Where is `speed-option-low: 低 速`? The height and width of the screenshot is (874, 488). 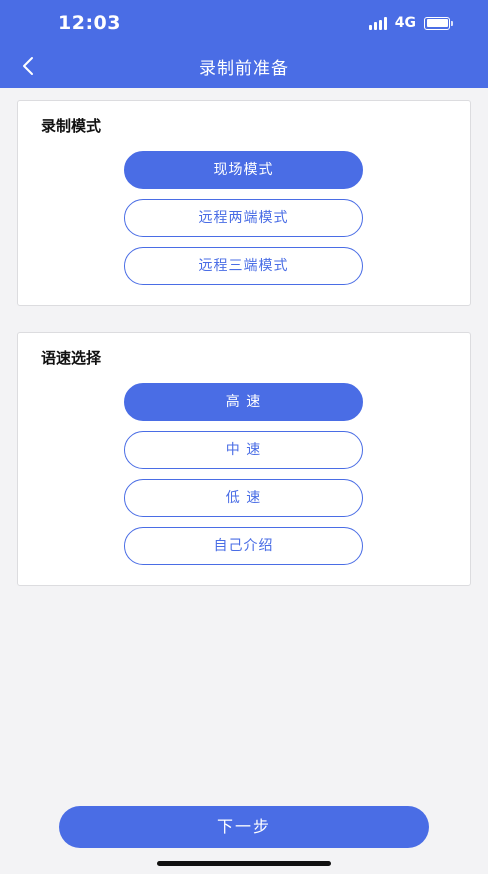
speed-option-low: 低 速 is located at coordinates (243, 498).